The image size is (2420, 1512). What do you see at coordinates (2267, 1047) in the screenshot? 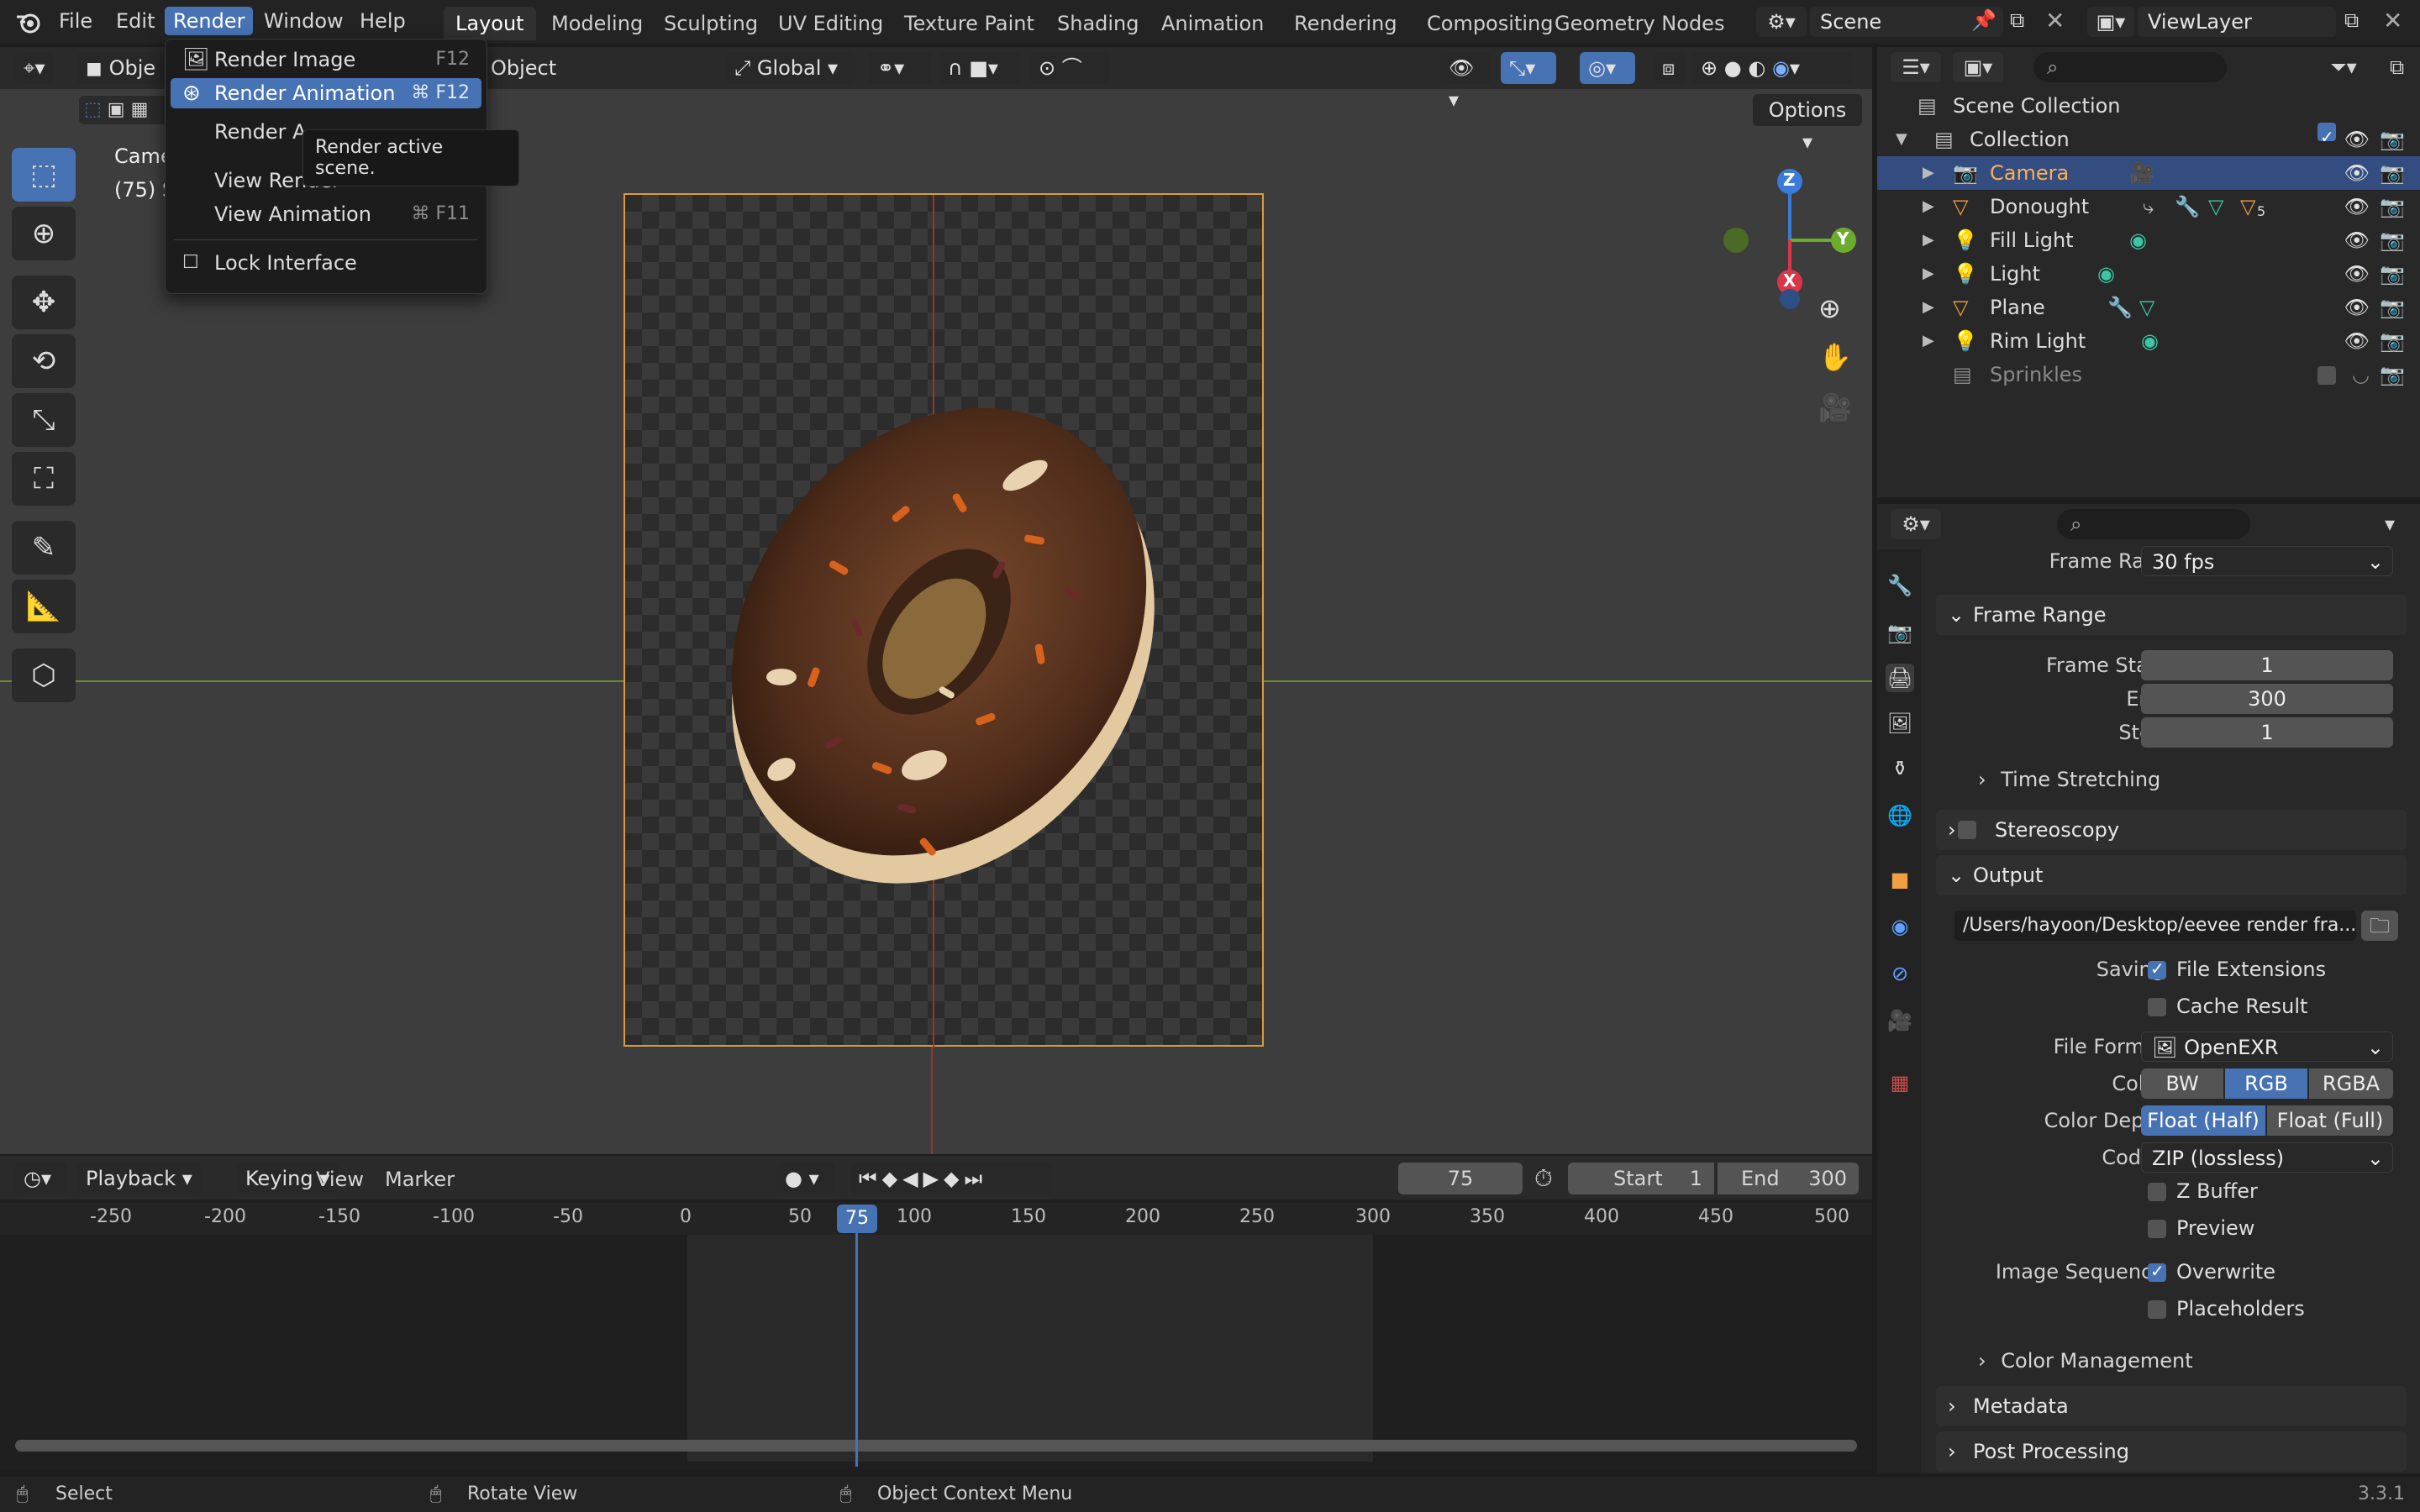
I see `file-format-dropdown: 🖼 OpenEXR ⌄` at bounding box center [2267, 1047].